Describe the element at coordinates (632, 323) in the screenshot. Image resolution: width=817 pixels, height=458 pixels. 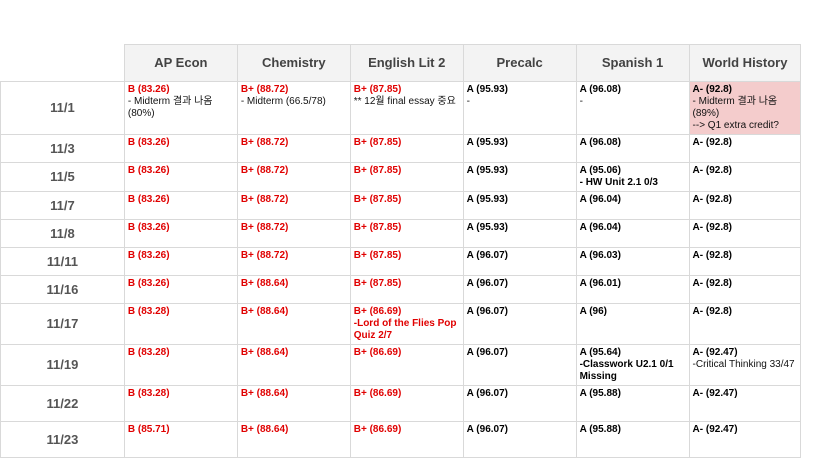
I see `grade-cell-spanish-1: A (96)` at that location.